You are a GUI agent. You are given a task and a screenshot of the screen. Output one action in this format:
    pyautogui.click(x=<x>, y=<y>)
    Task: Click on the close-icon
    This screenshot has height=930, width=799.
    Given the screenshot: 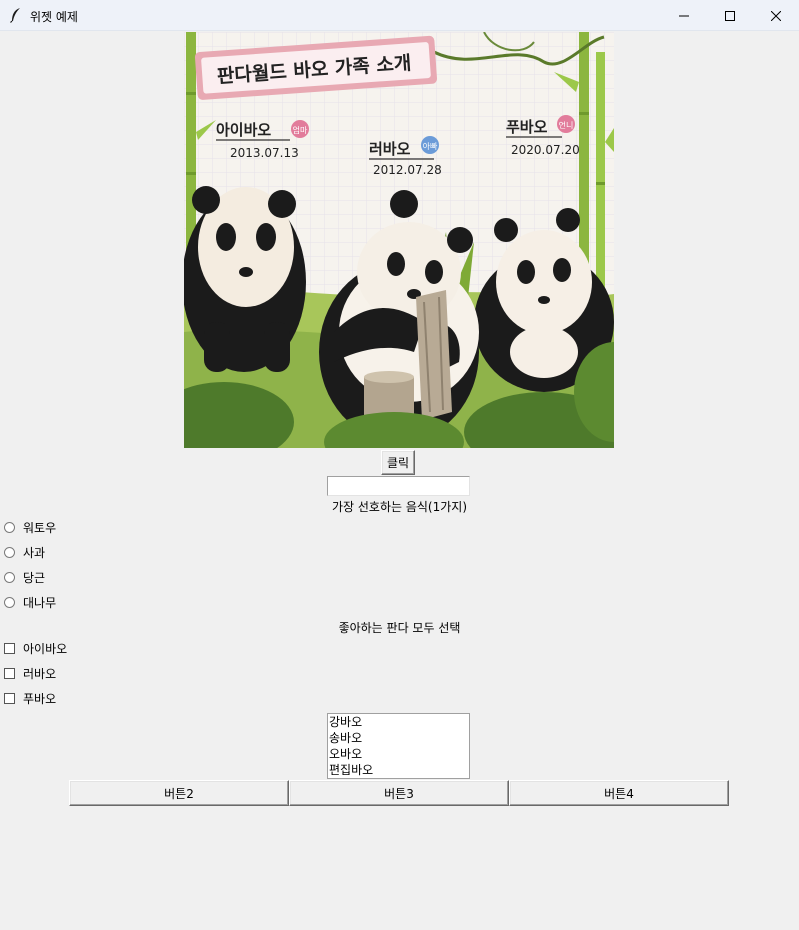 What is the action you would take?
    pyautogui.click(x=776, y=15)
    